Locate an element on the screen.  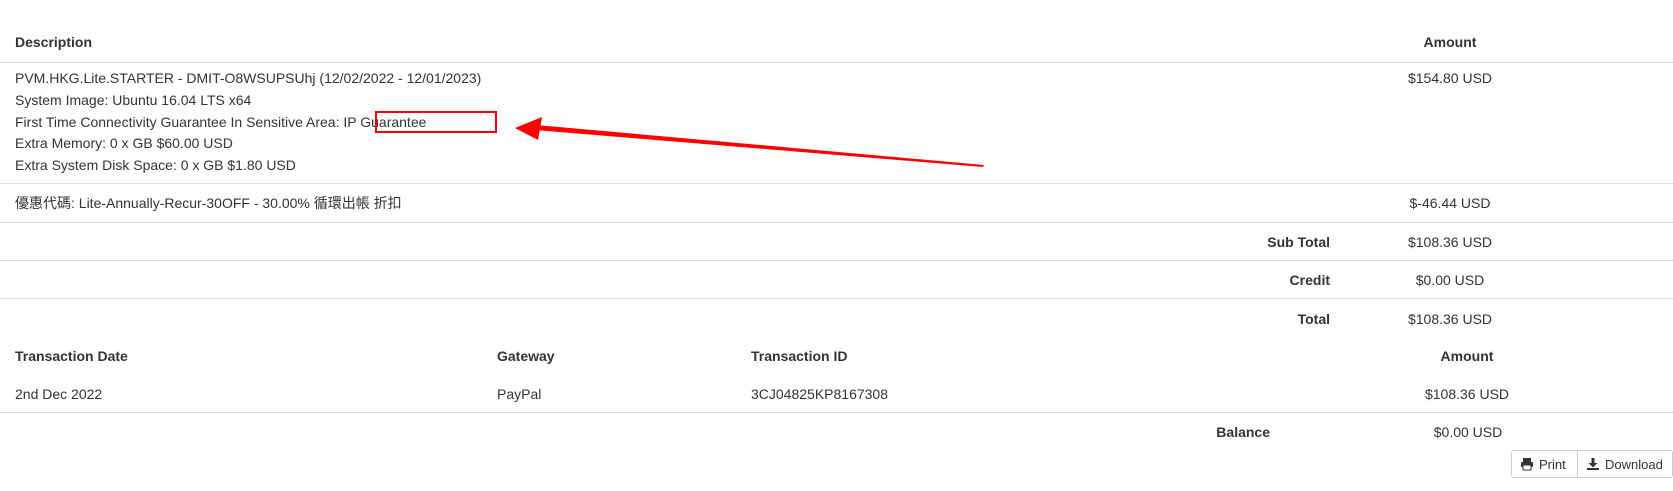
promo-amount: $-46.44 USD is located at coordinates (1450, 203).